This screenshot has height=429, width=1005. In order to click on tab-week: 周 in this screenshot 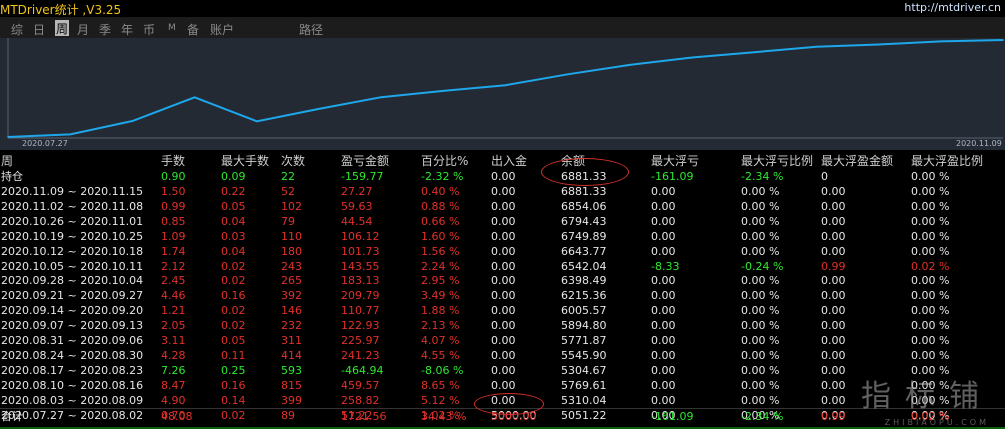, I will do `click(62, 28)`.